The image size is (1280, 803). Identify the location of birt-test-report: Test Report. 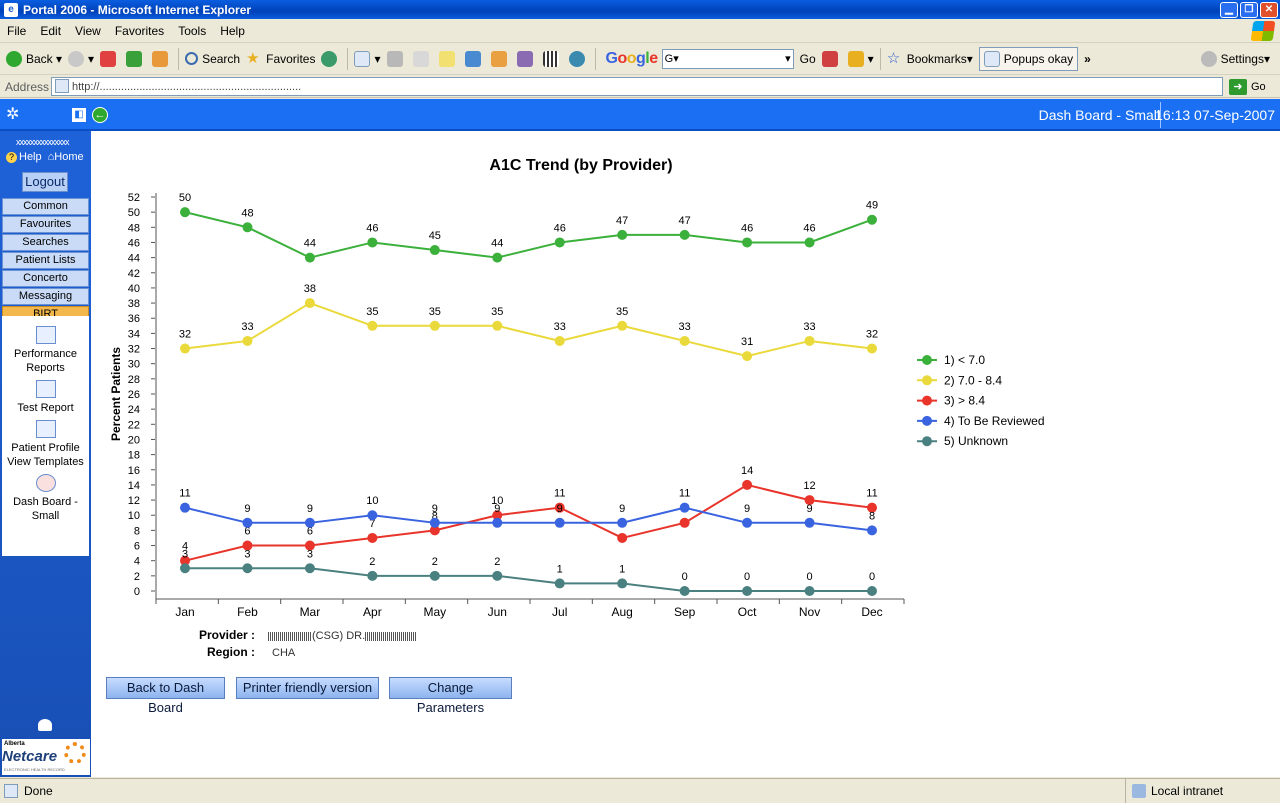
(45, 397).